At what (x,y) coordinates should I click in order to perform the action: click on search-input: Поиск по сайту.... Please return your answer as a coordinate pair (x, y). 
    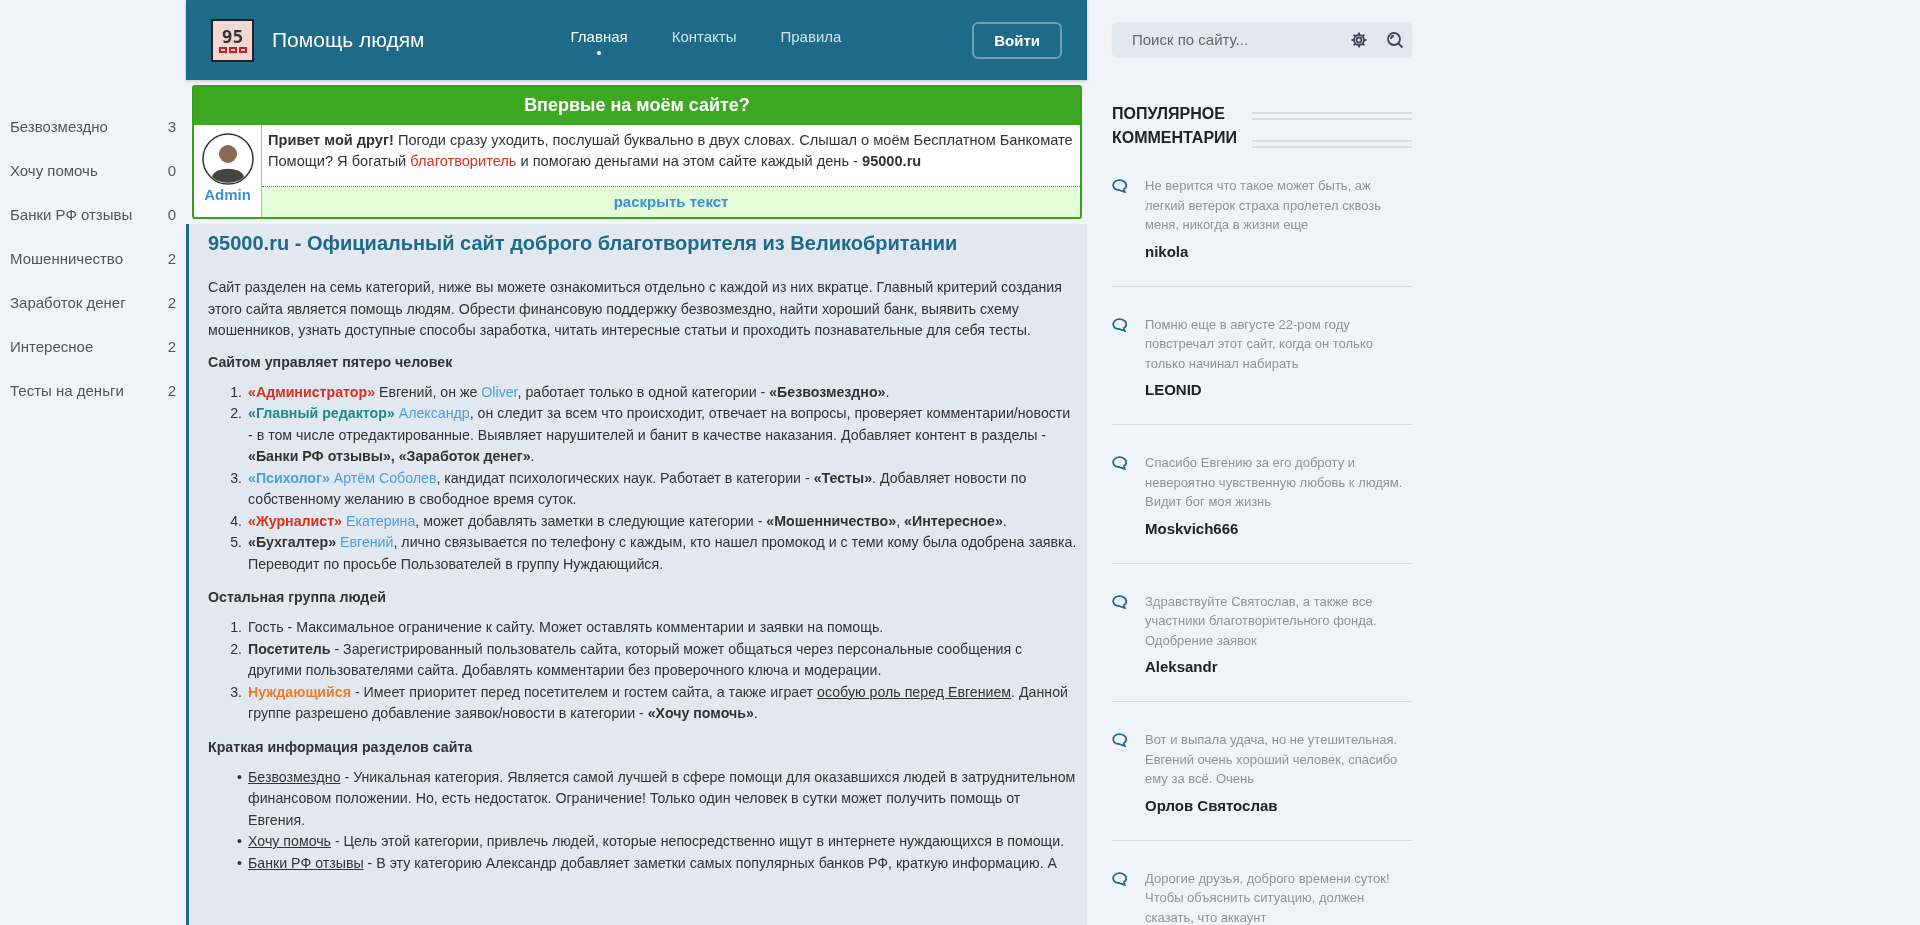
    Looking at the image, I should click on (1231, 39).